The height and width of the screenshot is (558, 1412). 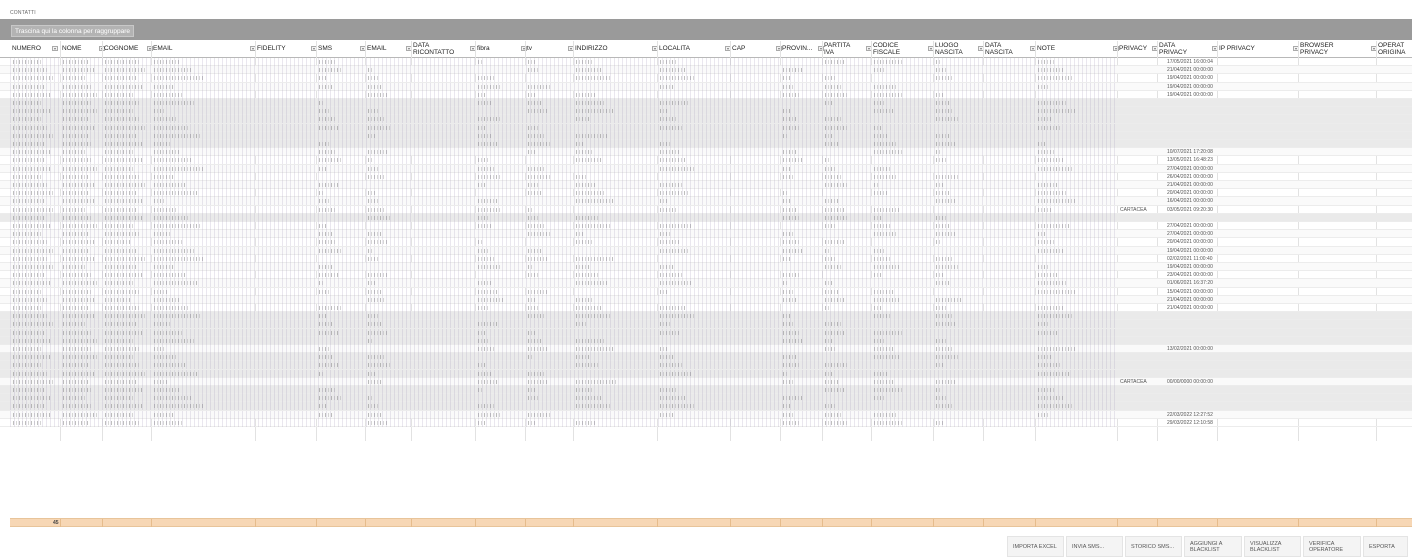 What do you see at coordinates (706, 381) in the screenshot?
I see `table-row: CARTACEA 00/00/0000 00:00:00` at bounding box center [706, 381].